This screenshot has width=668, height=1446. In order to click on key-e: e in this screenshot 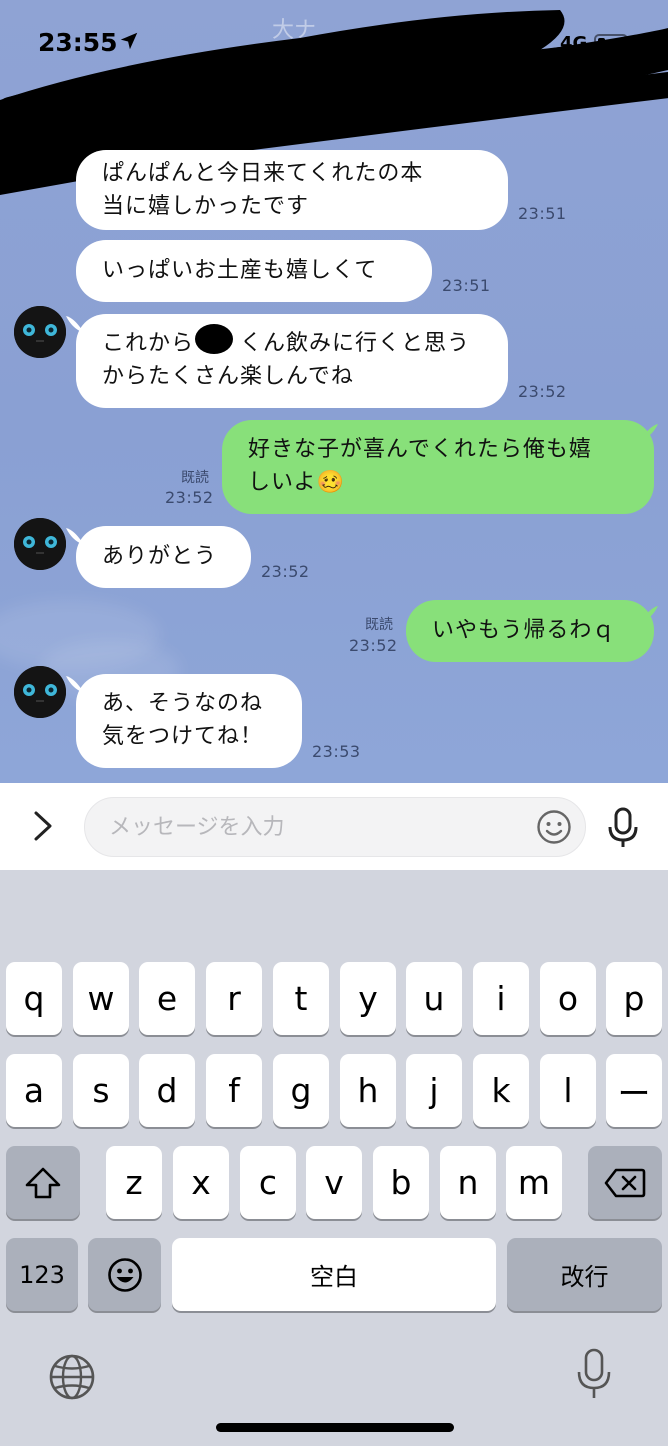, I will do `click(167, 998)`.